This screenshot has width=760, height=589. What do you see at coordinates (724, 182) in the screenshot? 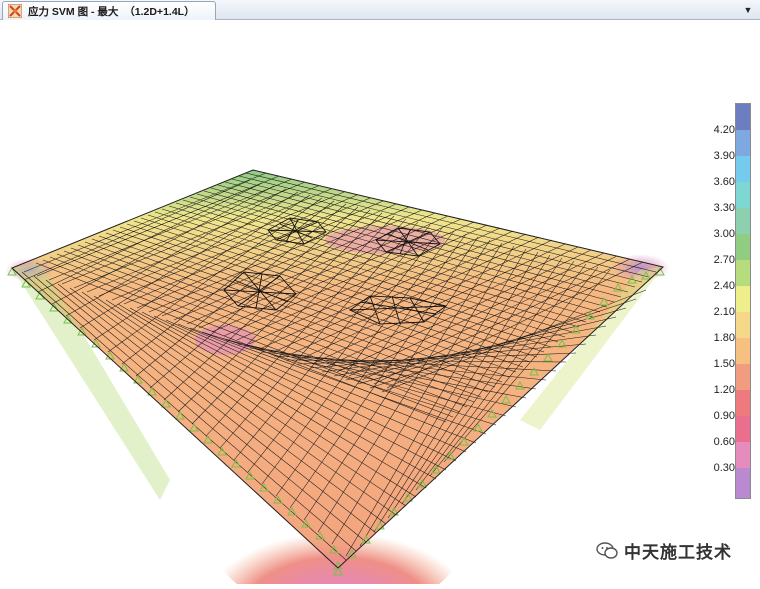
I see `legend-label: 3.60` at bounding box center [724, 182].